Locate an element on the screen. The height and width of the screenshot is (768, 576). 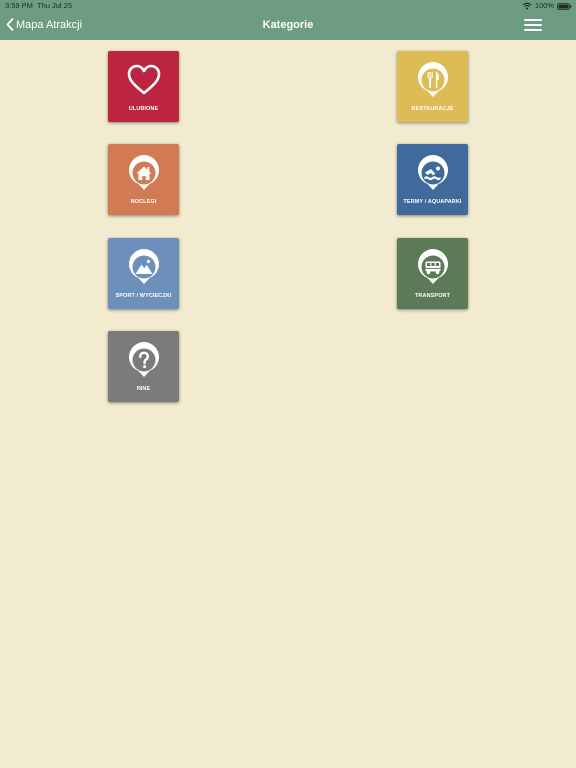
status-bar: 3:59 PM Thu Jul 25 100% is located at coordinates (288, 6).